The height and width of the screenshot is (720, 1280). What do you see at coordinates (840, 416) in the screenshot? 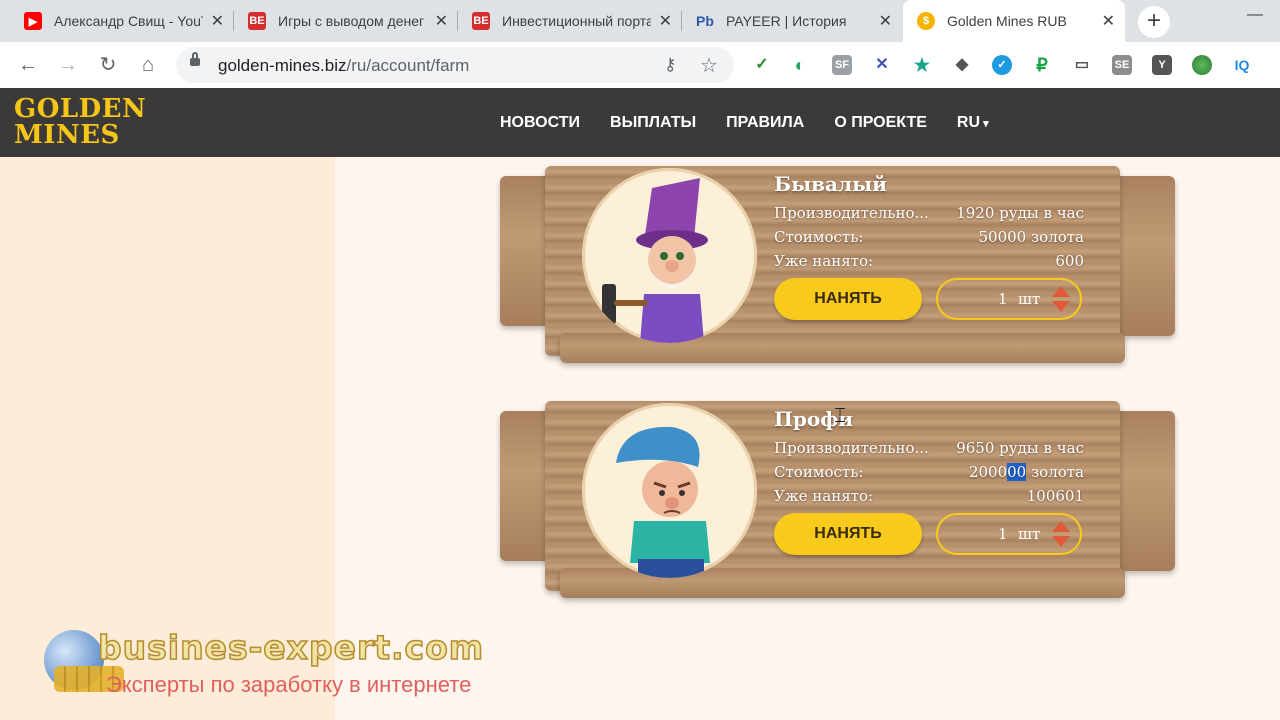
I see `text-cursor-icon: ⌶` at bounding box center [840, 416].